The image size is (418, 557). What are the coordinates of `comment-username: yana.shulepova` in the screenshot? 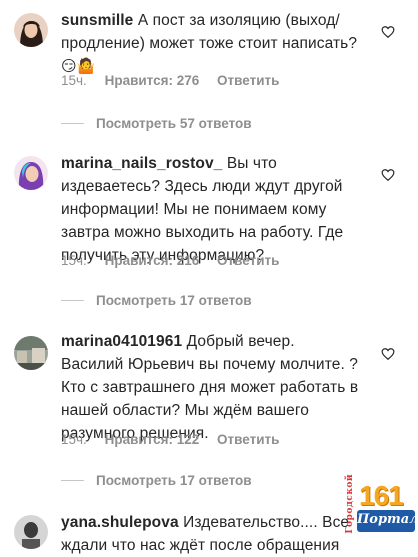 It's located at (120, 522).